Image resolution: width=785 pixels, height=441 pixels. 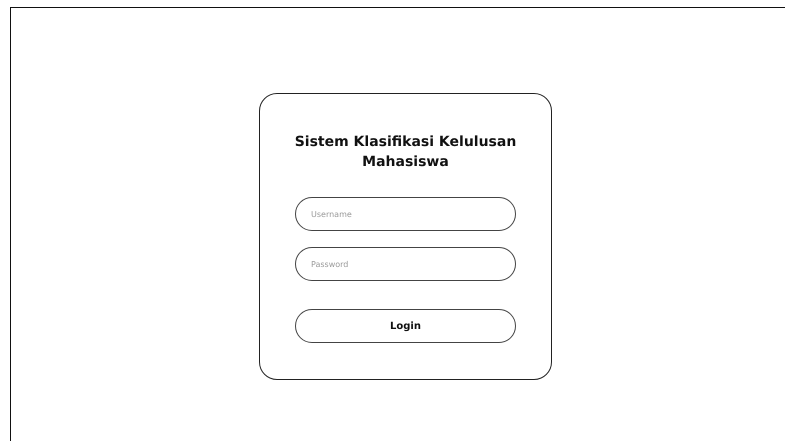 I want to click on input-field: Password, so click(x=405, y=264).